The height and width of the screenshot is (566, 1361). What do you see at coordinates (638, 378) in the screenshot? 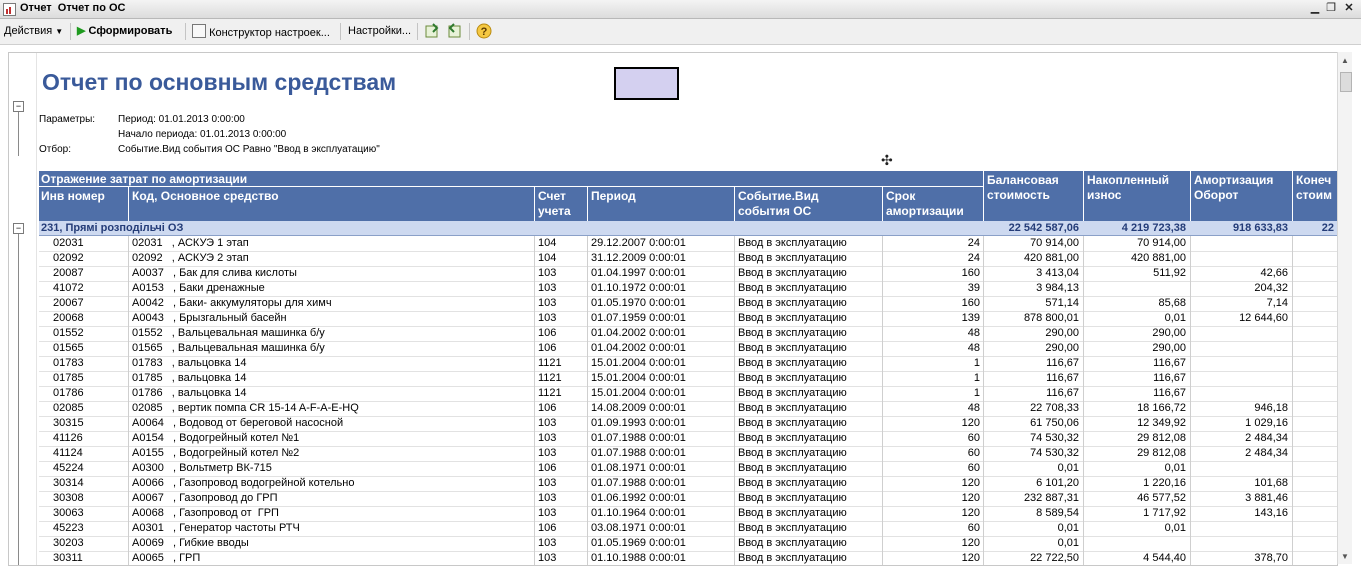
I see `cell-period: 15.01.2004 0:00:01` at bounding box center [638, 378].